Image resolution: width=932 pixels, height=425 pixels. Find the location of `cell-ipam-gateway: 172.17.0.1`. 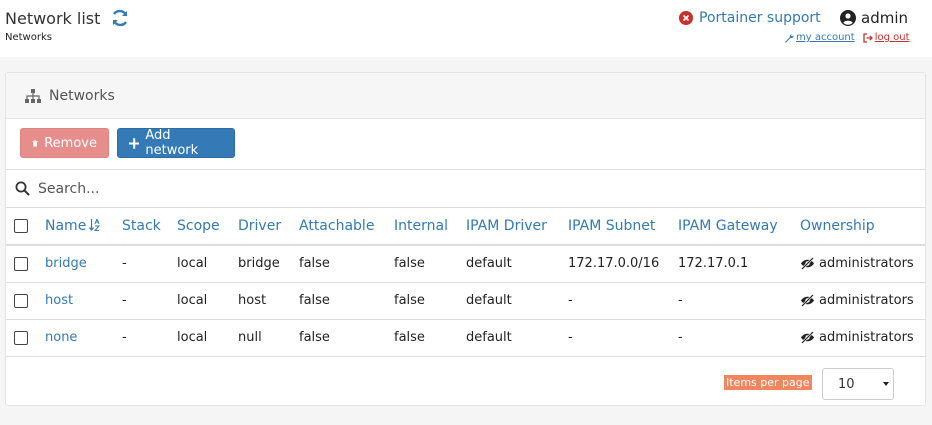

cell-ipam-gateway: 172.17.0.1 is located at coordinates (713, 264).